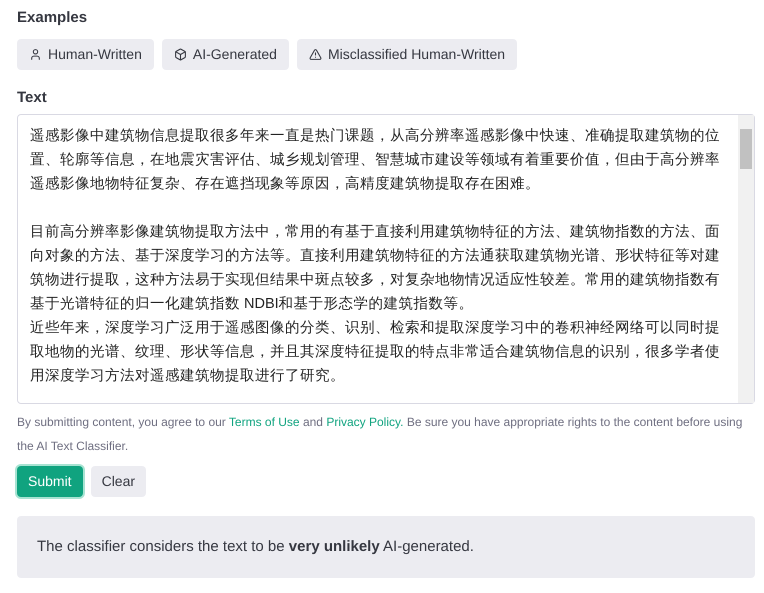  What do you see at coordinates (225, 54) in the screenshot?
I see `example-button: AI-Generated` at bounding box center [225, 54].